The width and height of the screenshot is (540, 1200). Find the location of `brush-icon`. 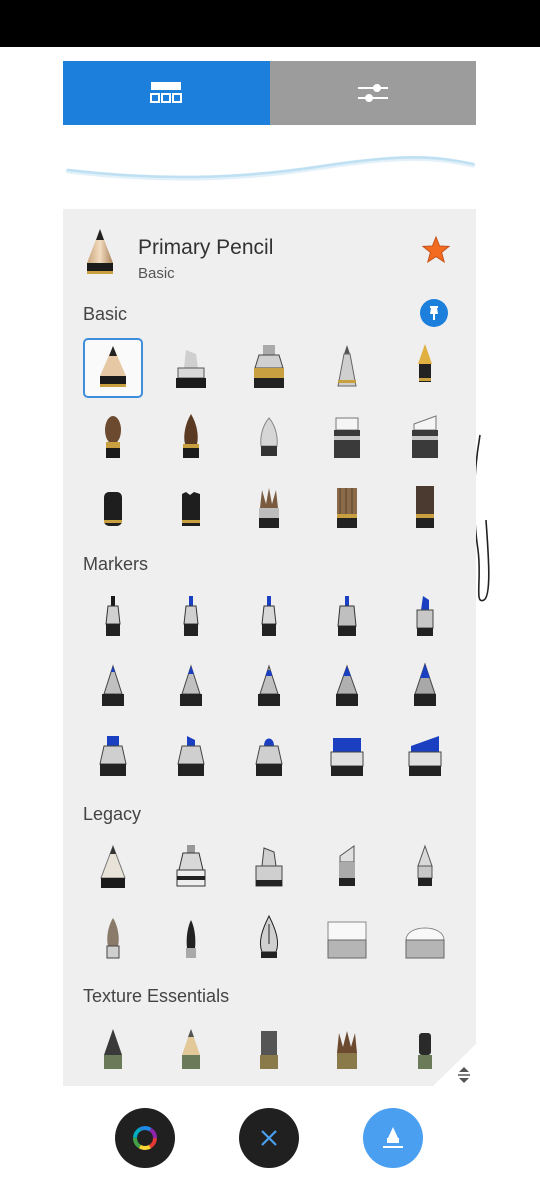

brush-icon is located at coordinates (393, 1137).